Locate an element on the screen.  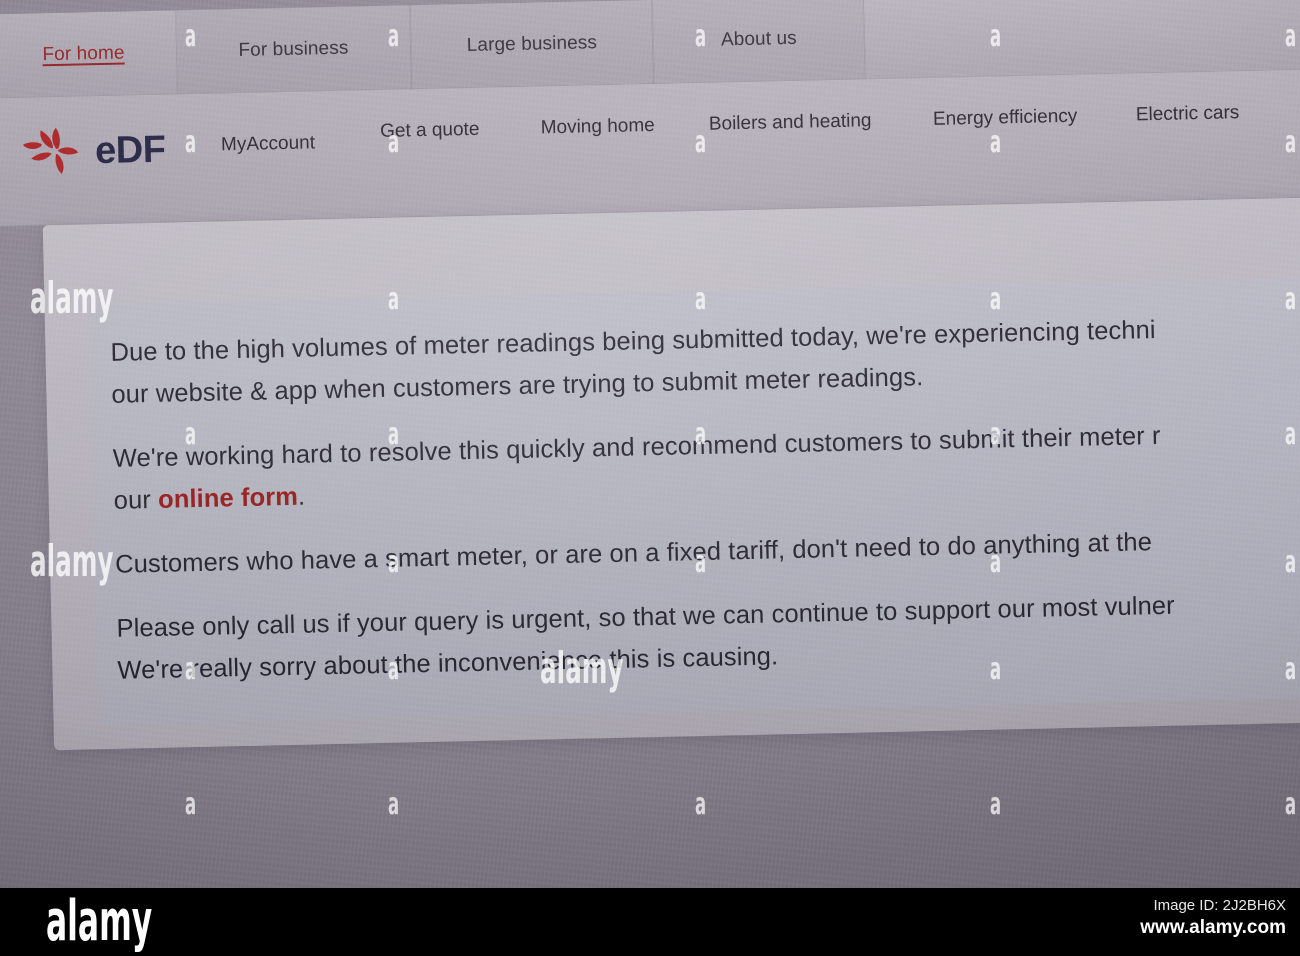
nav-item-label: Energy efficiency is located at coordinates (1005, 117).